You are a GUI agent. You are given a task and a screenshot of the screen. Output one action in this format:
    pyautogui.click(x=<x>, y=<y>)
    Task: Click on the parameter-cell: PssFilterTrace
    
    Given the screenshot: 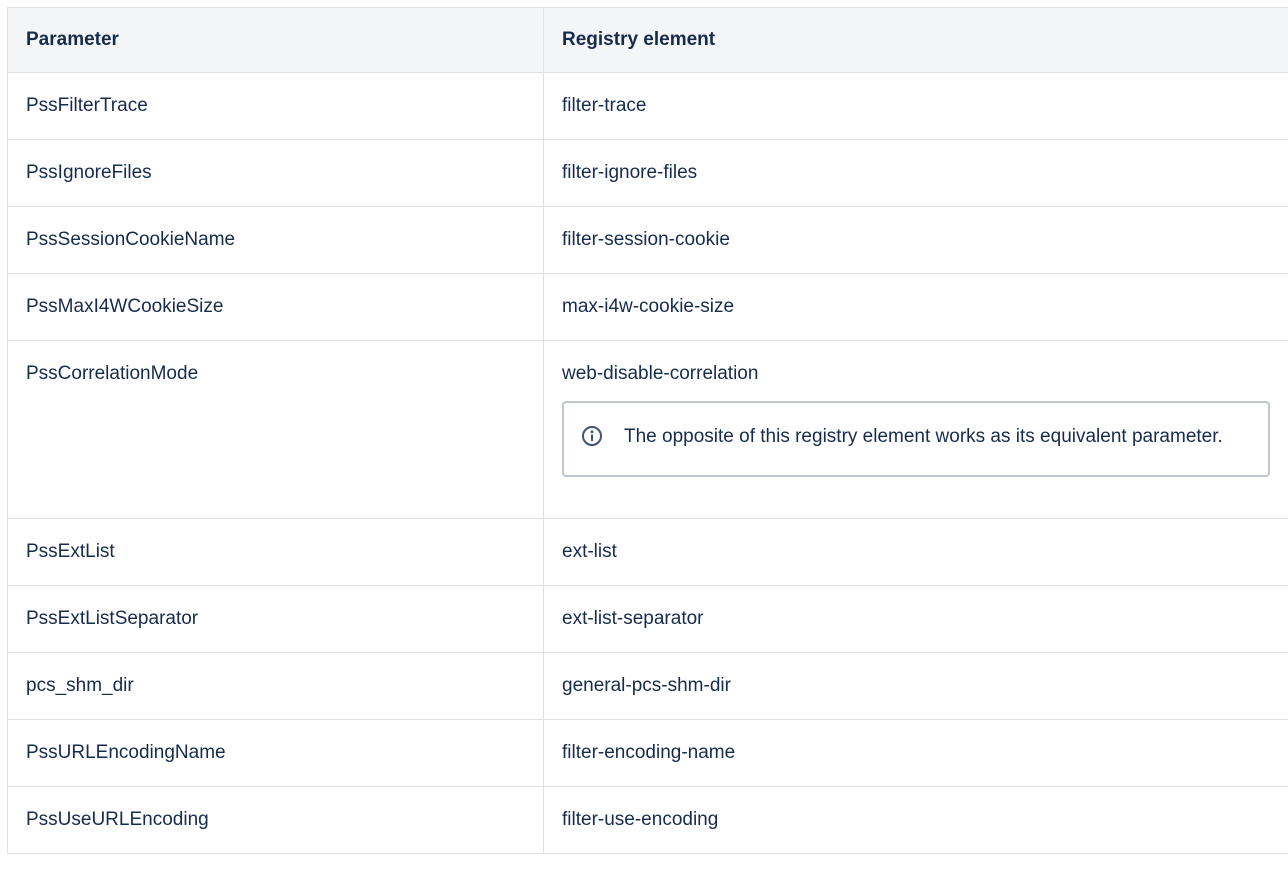 What is the action you would take?
    pyautogui.click(x=275, y=106)
    